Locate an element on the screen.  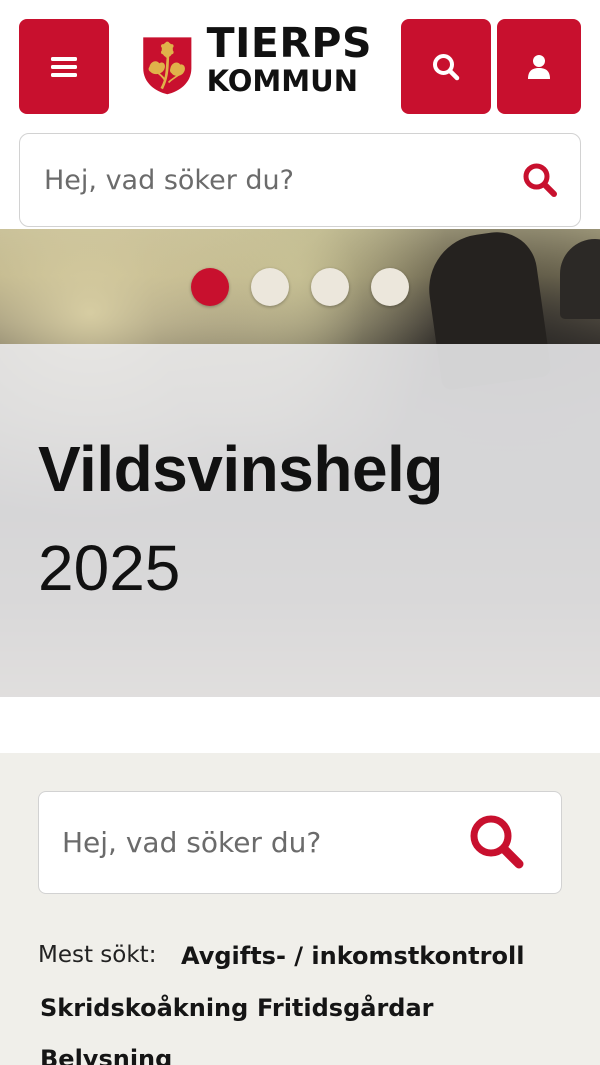
menu-button is located at coordinates (64, 66).